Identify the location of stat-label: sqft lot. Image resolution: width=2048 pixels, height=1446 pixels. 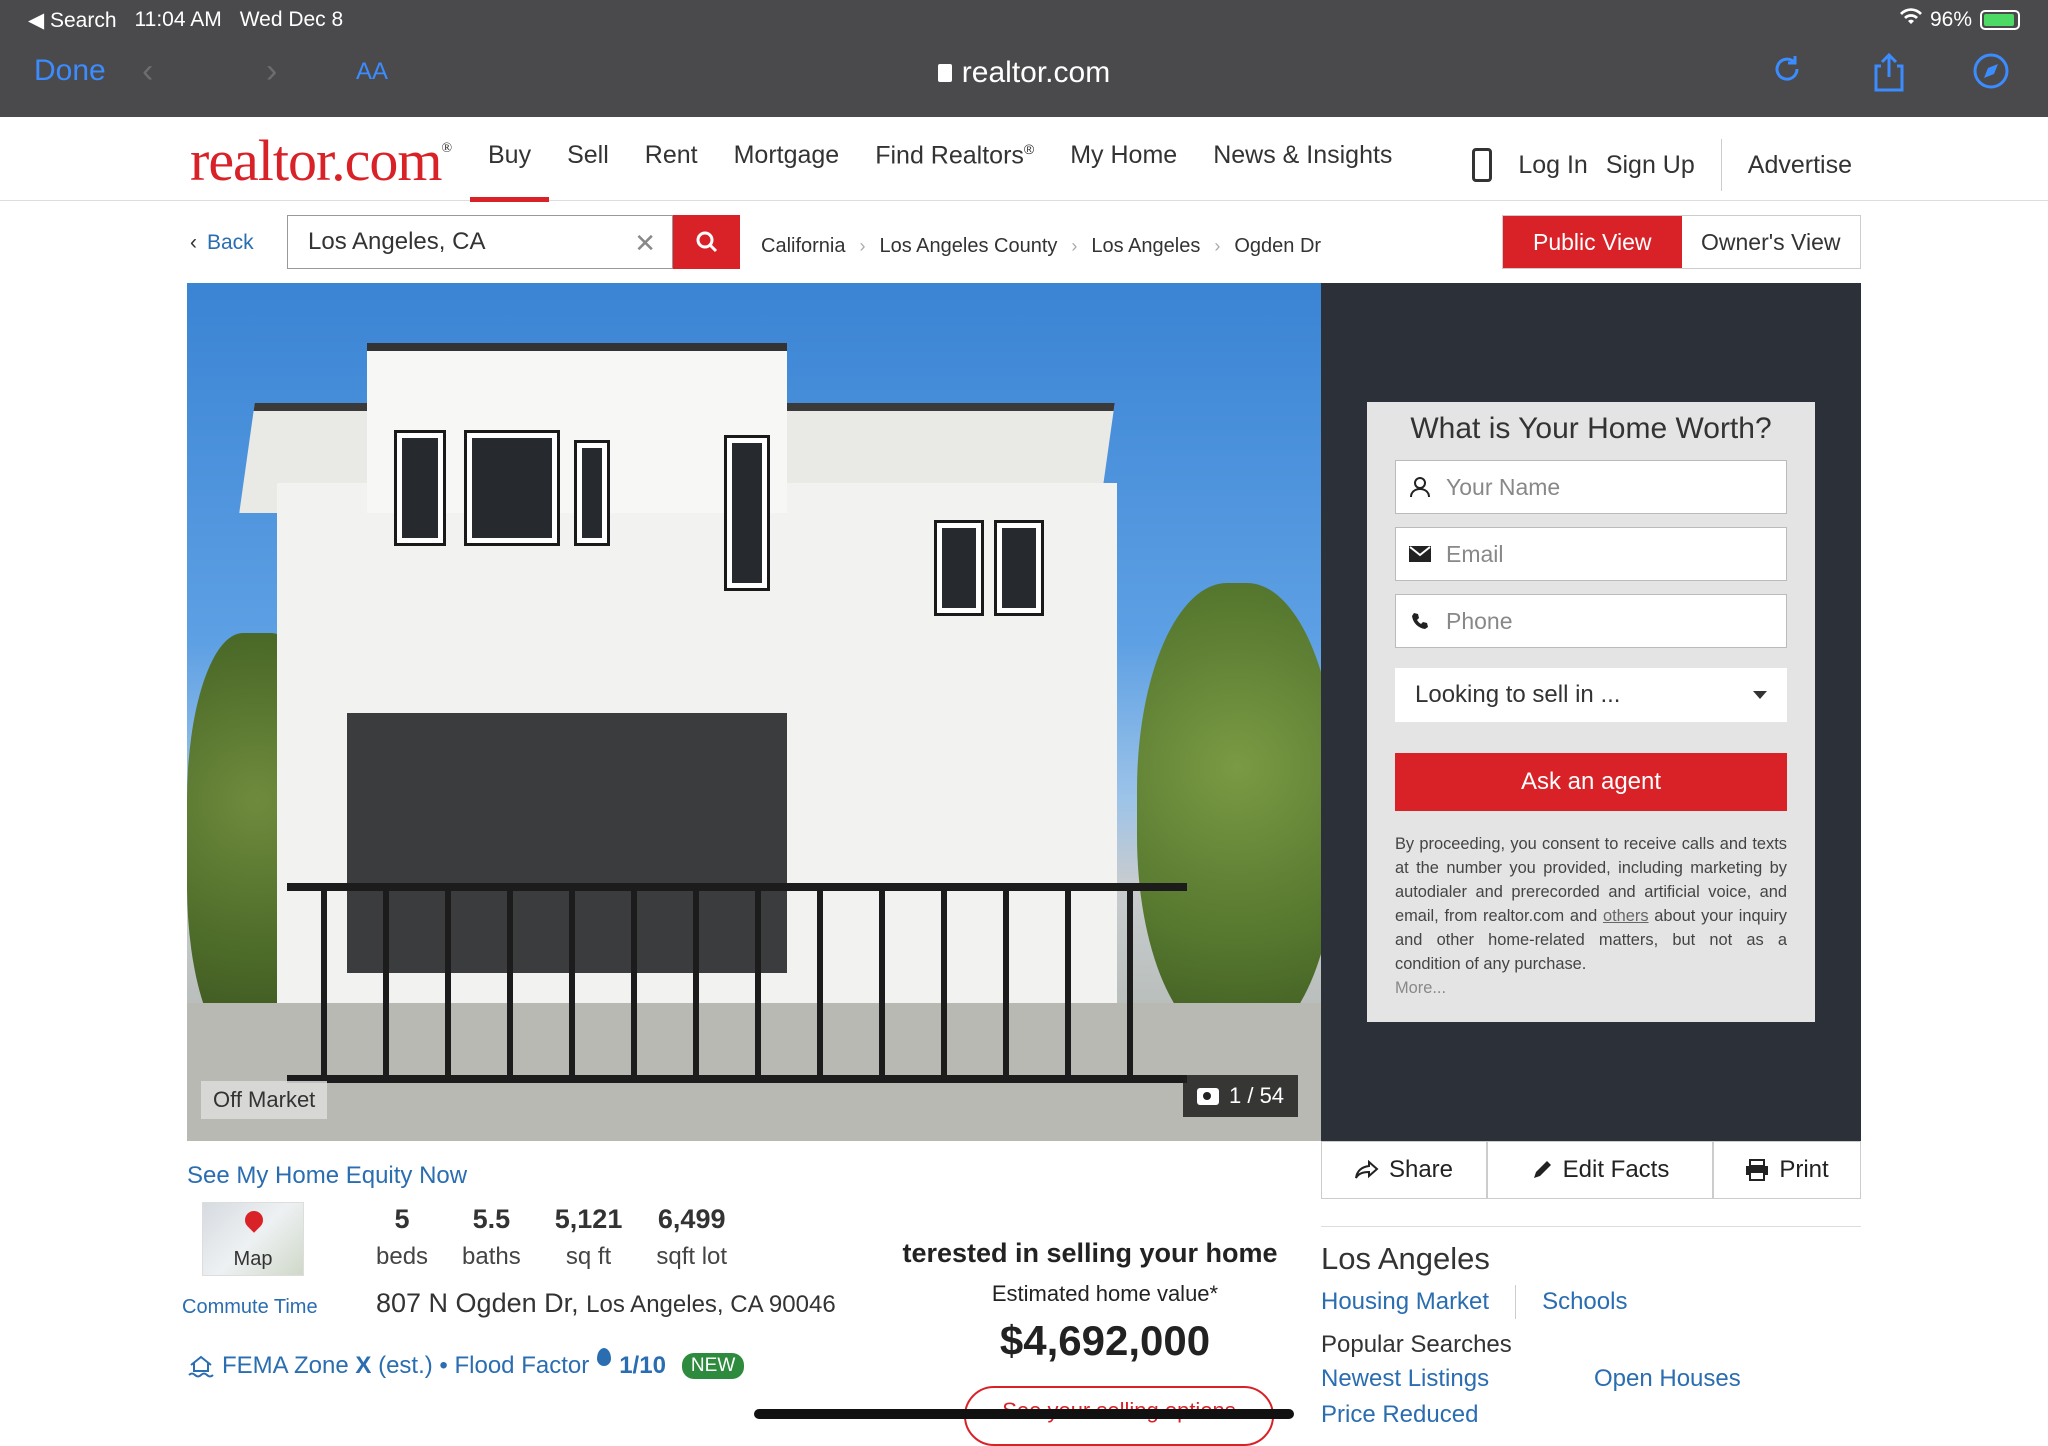
(692, 1256).